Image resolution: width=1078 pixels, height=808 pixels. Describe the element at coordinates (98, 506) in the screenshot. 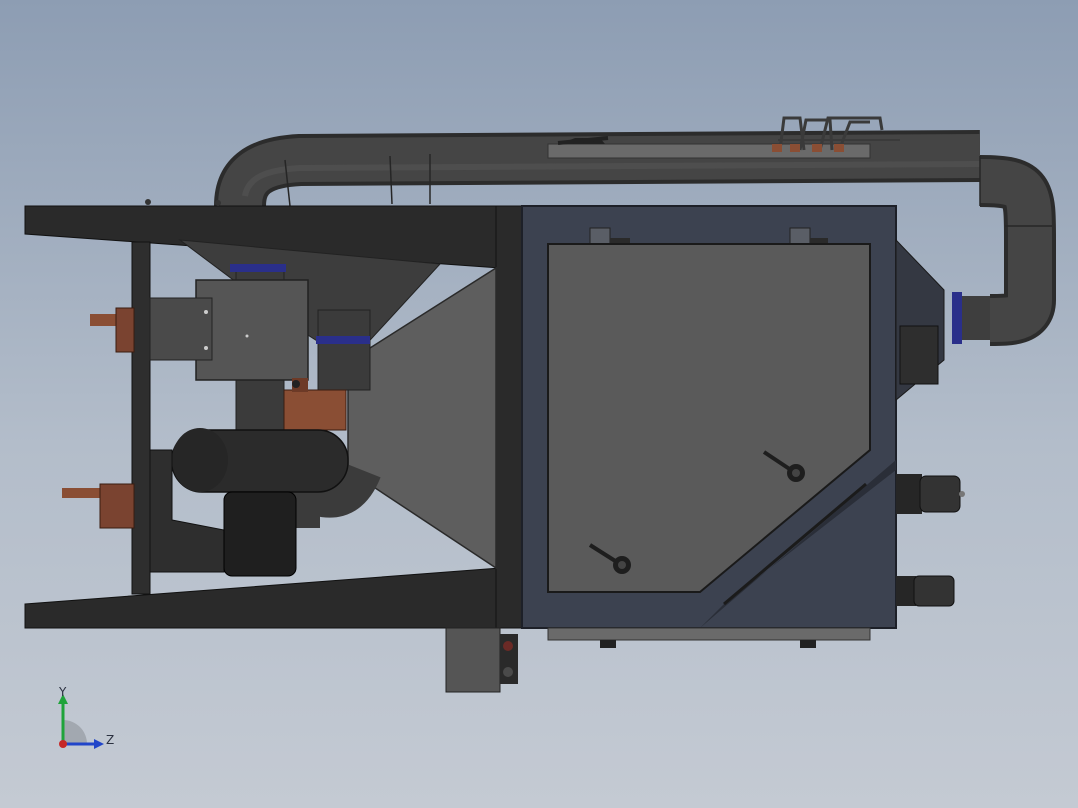

I see `brass-fitting-lower` at that location.